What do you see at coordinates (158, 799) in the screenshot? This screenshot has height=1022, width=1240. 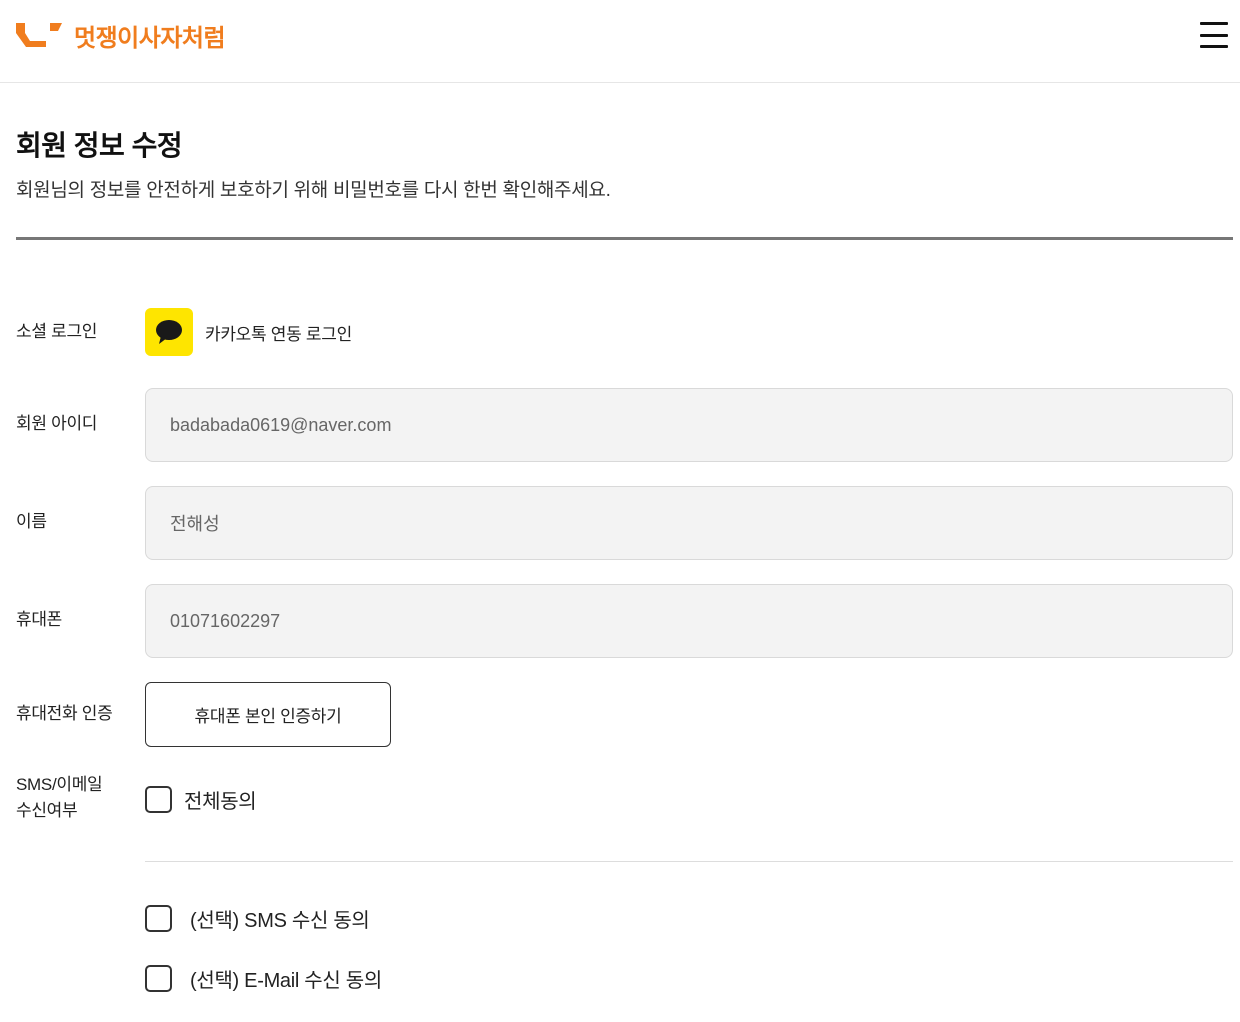 I see `agree-all-checkbox` at bounding box center [158, 799].